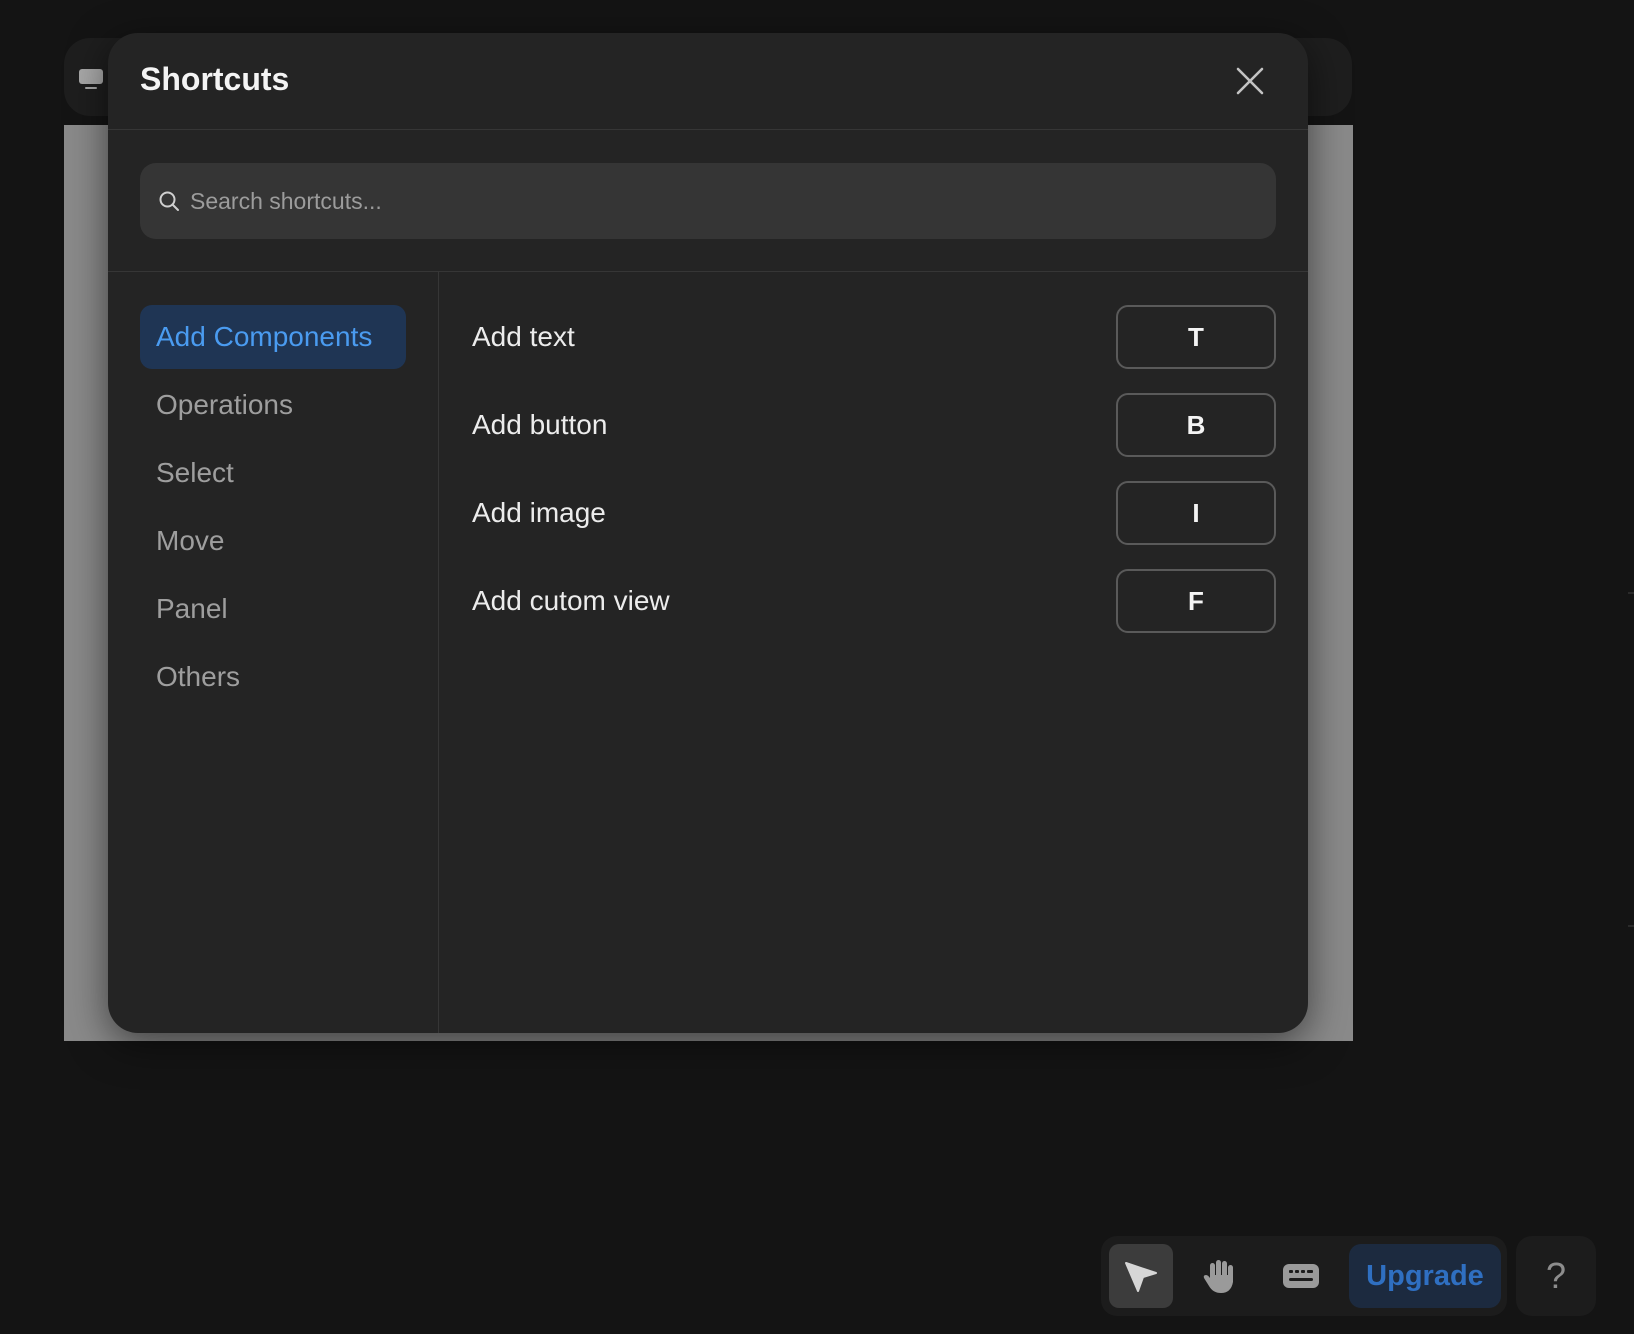 The height and width of the screenshot is (1334, 1634). Describe the element at coordinates (1425, 1276) in the screenshot. I see `upgrade-button: Upgrade` at that location.